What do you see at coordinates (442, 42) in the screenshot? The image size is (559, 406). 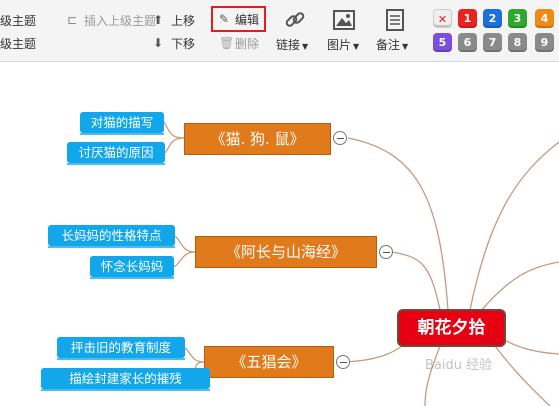 I see `priority-5-badge: 5` at bounding box center [442, 42].